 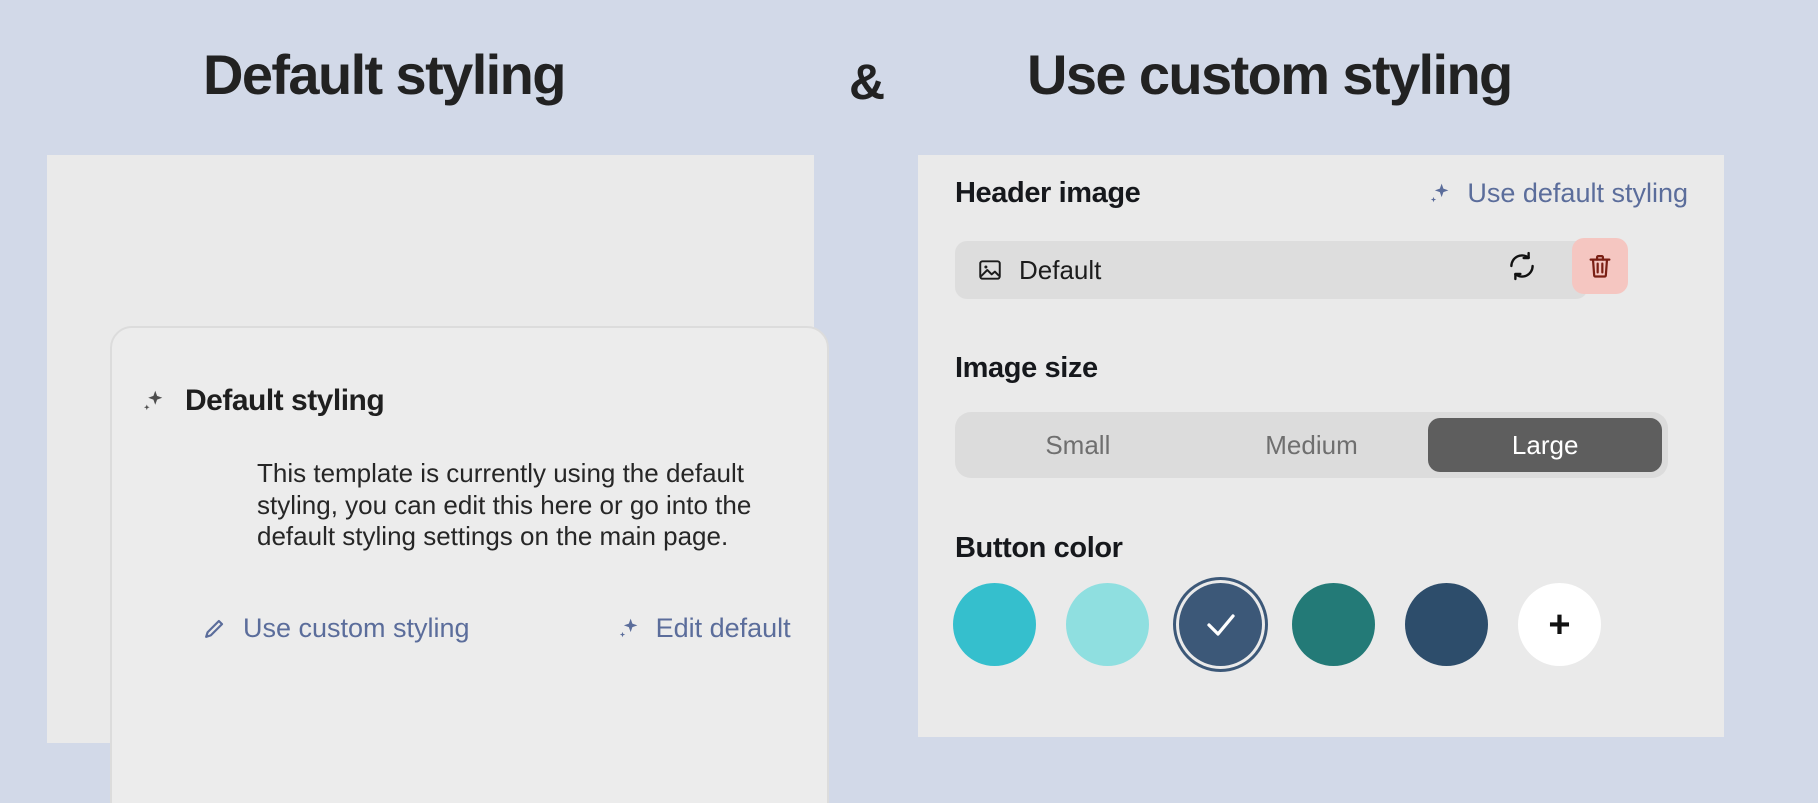 I want to click on use-custom-styling-label: Use custom styling, so click(x=356, y=628).